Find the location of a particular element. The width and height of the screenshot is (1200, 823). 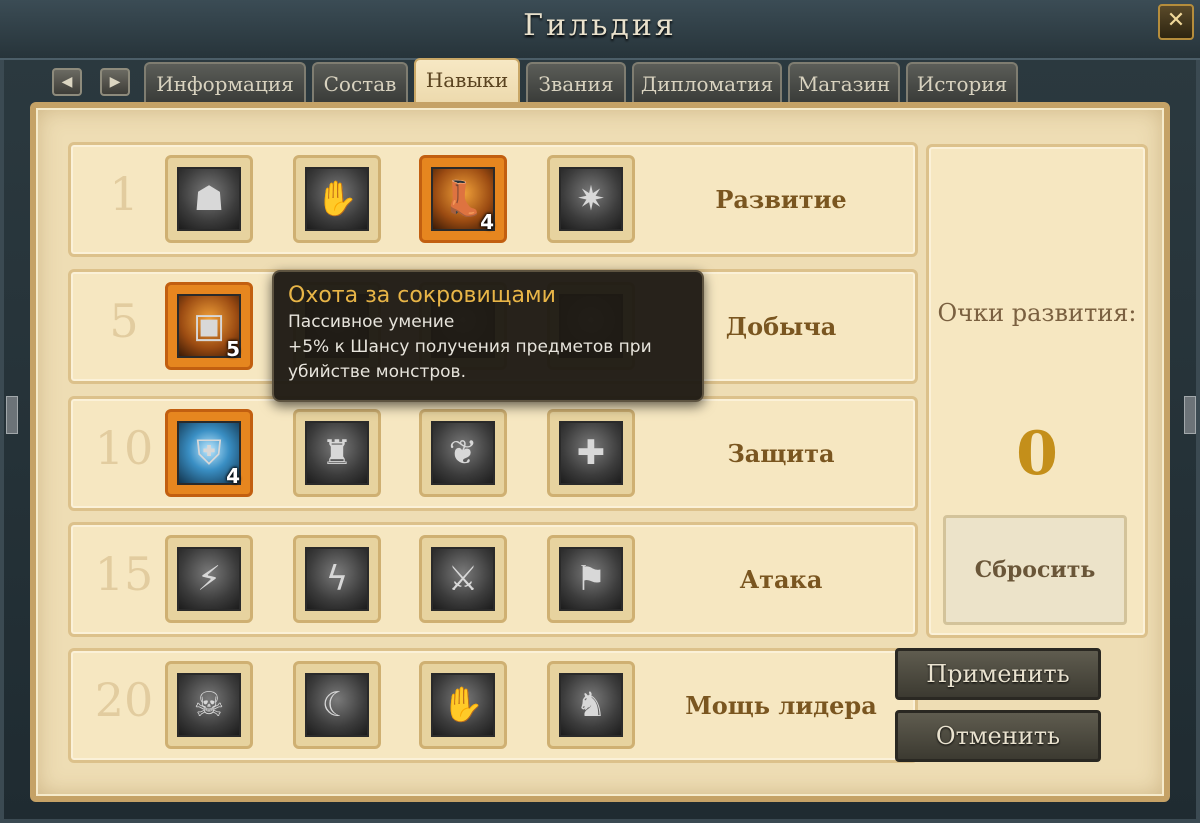

winged-emblem-icon: ❦ is located at coordinates (463, 453).